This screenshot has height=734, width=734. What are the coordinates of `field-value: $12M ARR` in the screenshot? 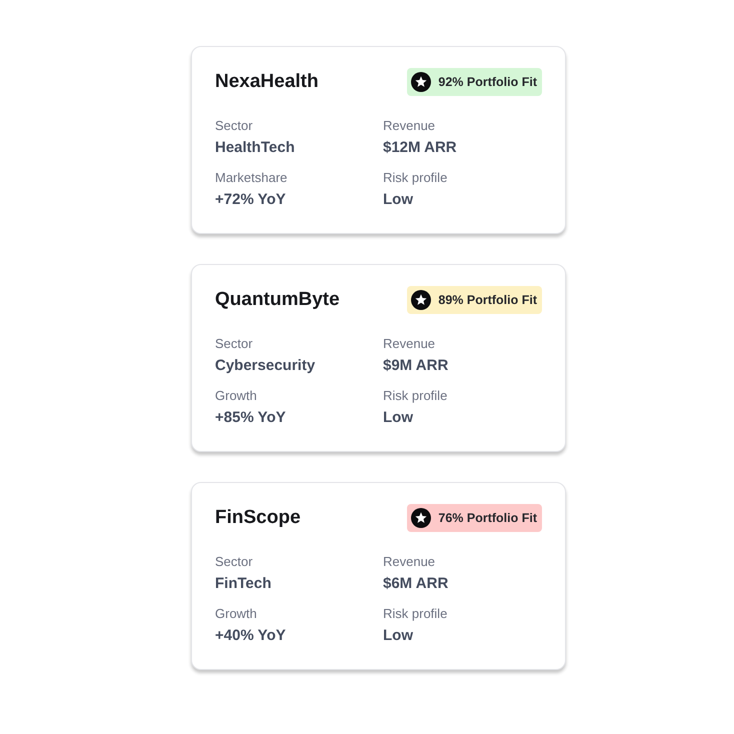 It's located at (420, 148).